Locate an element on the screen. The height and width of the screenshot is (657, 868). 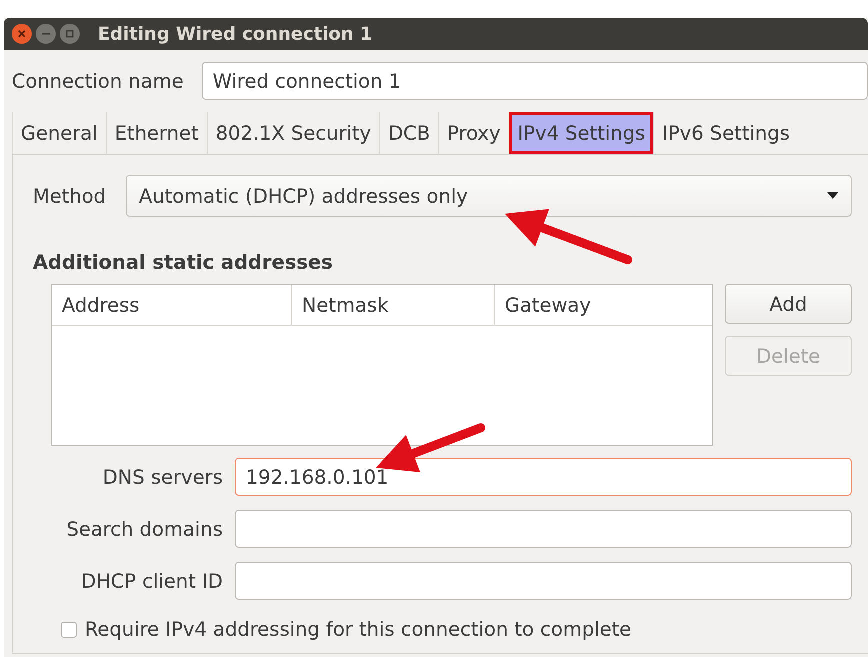
tab: DCB is located at coordinates (408, 133).